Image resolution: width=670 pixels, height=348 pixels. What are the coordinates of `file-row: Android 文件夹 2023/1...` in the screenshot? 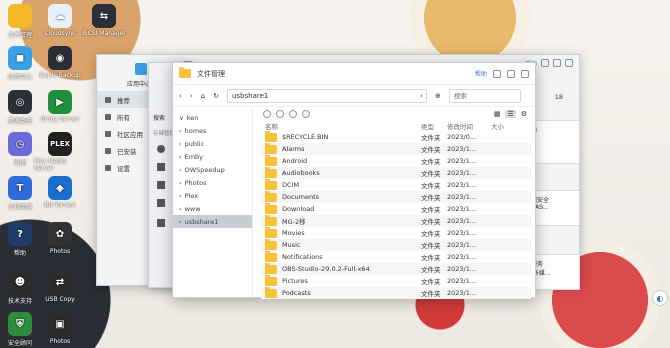 It's located at (396, 160).